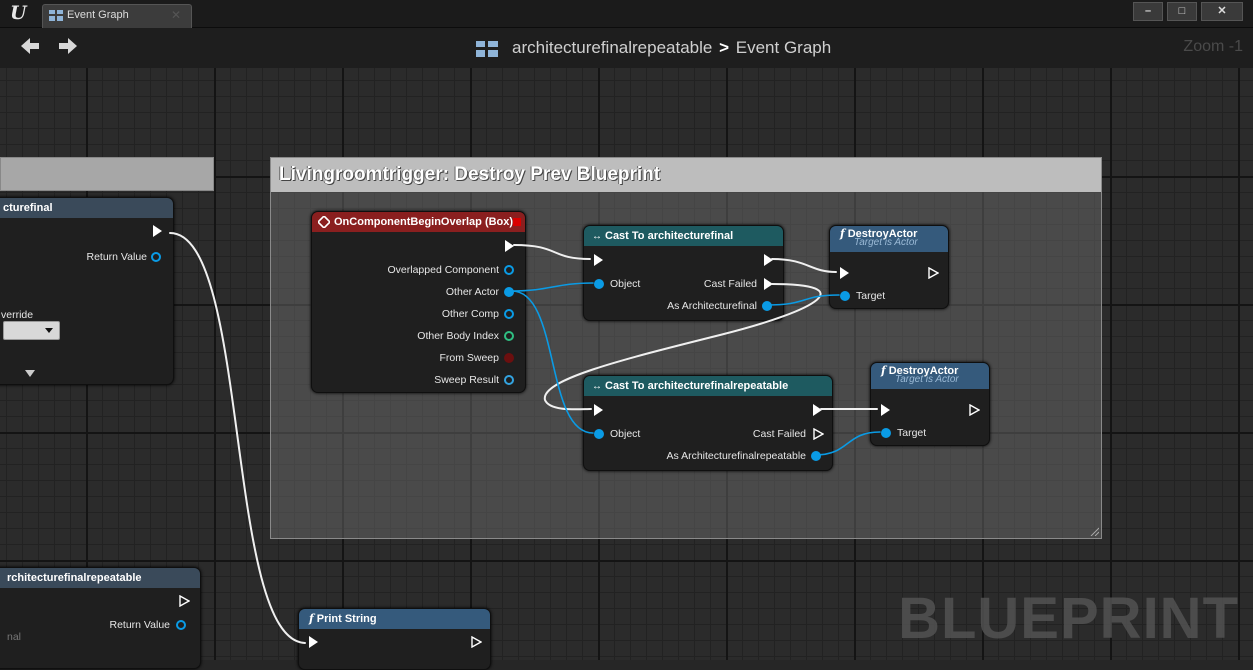  What do you see at coordinates (626, 14) in the screenshot?
I see `title-bar: U Event Graph ✕ – □ ✕` at bounding box center [626, 14].